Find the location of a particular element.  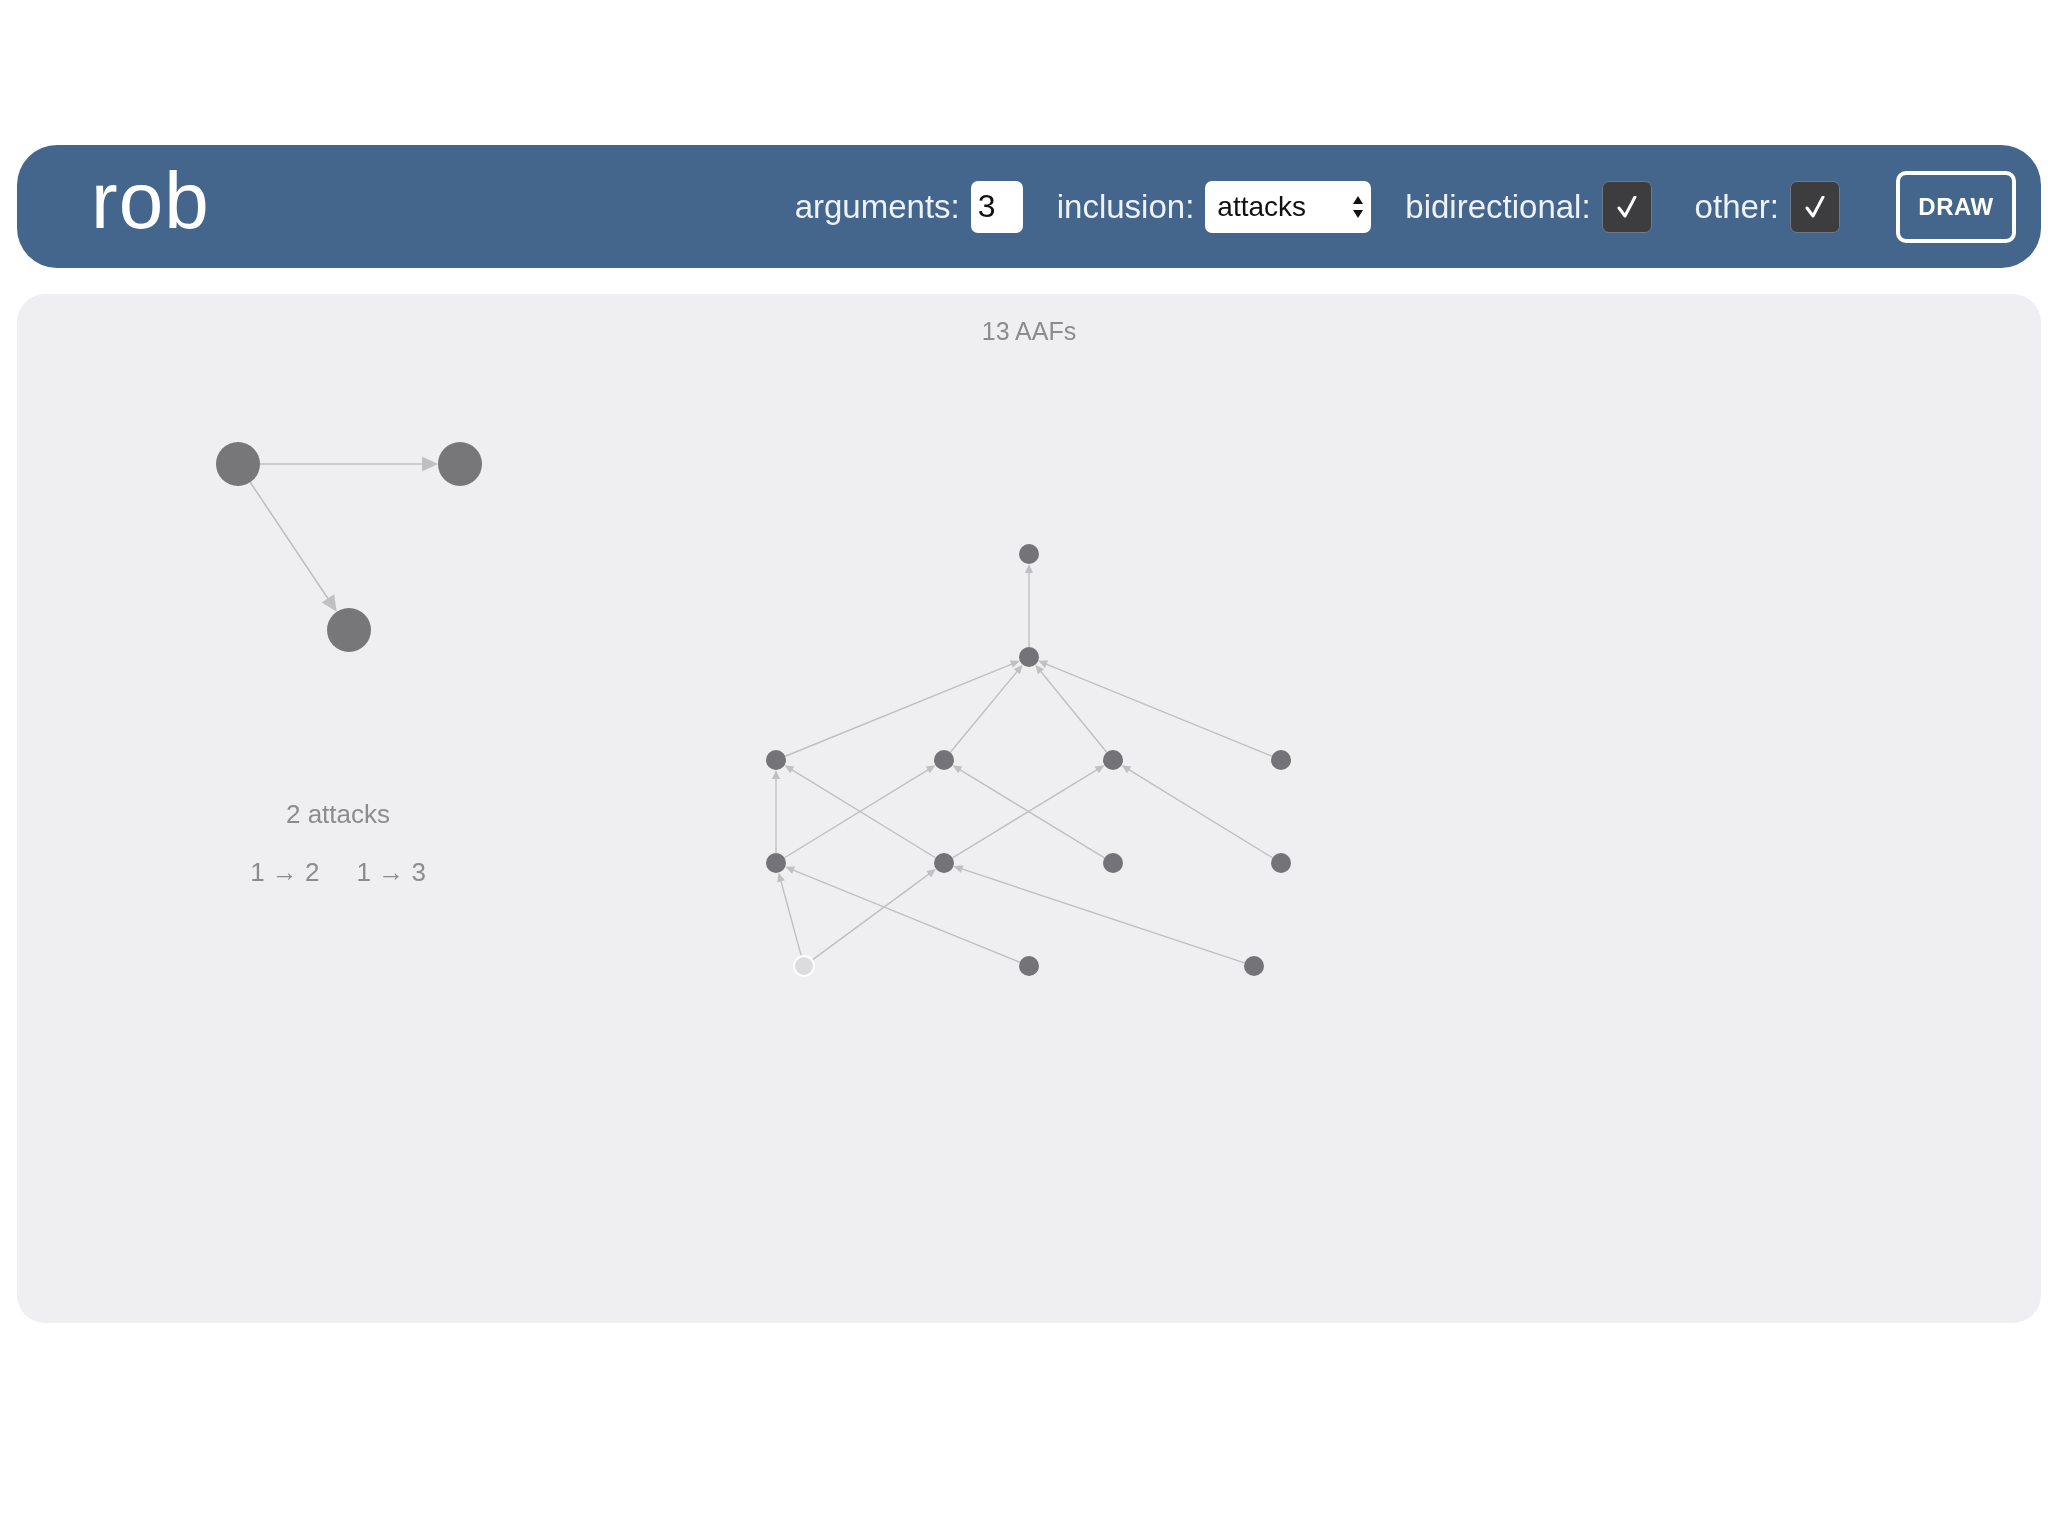

logo: rob is located at coordinates (150, 200).